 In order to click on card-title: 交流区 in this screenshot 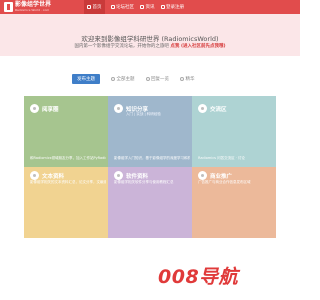, I will do `click(218, 110)`.